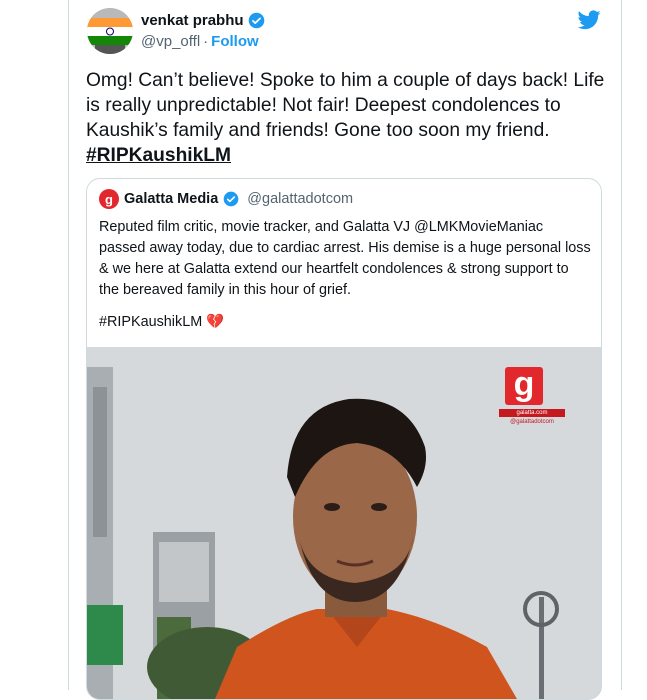  I want to click on handle-row: @vp_offl · Follow, so click(203, 41).